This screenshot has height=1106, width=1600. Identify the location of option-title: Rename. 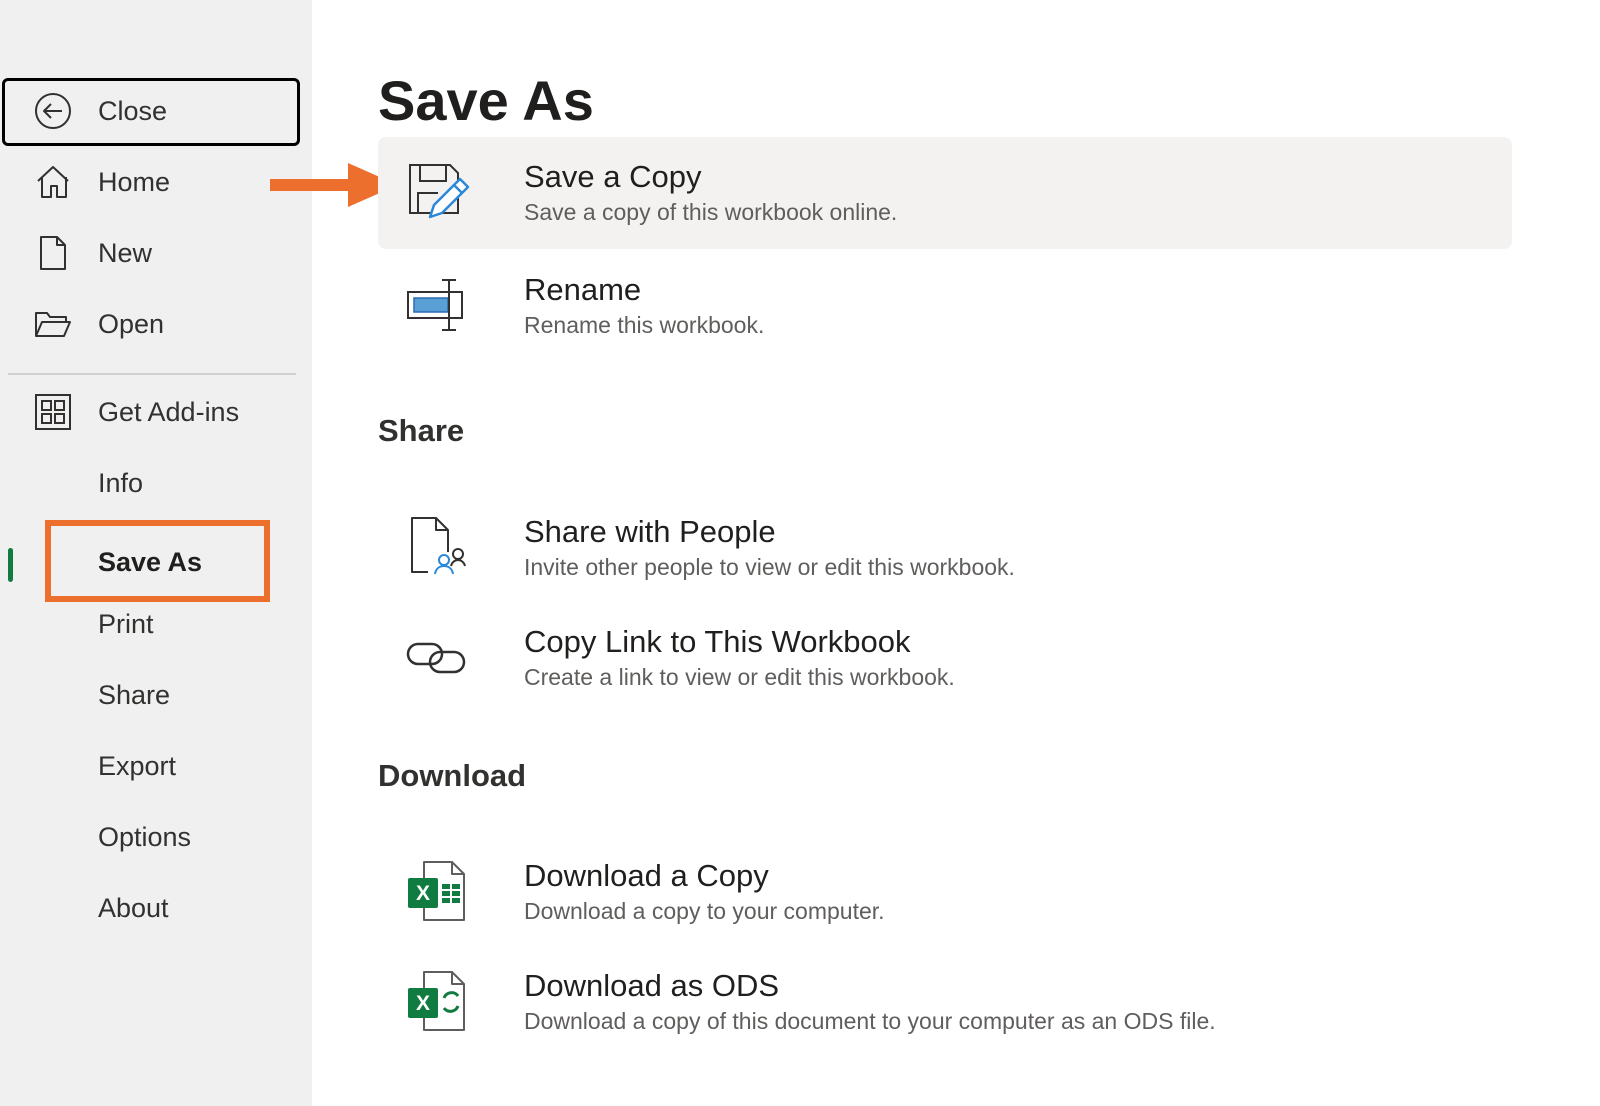
(583, 289).